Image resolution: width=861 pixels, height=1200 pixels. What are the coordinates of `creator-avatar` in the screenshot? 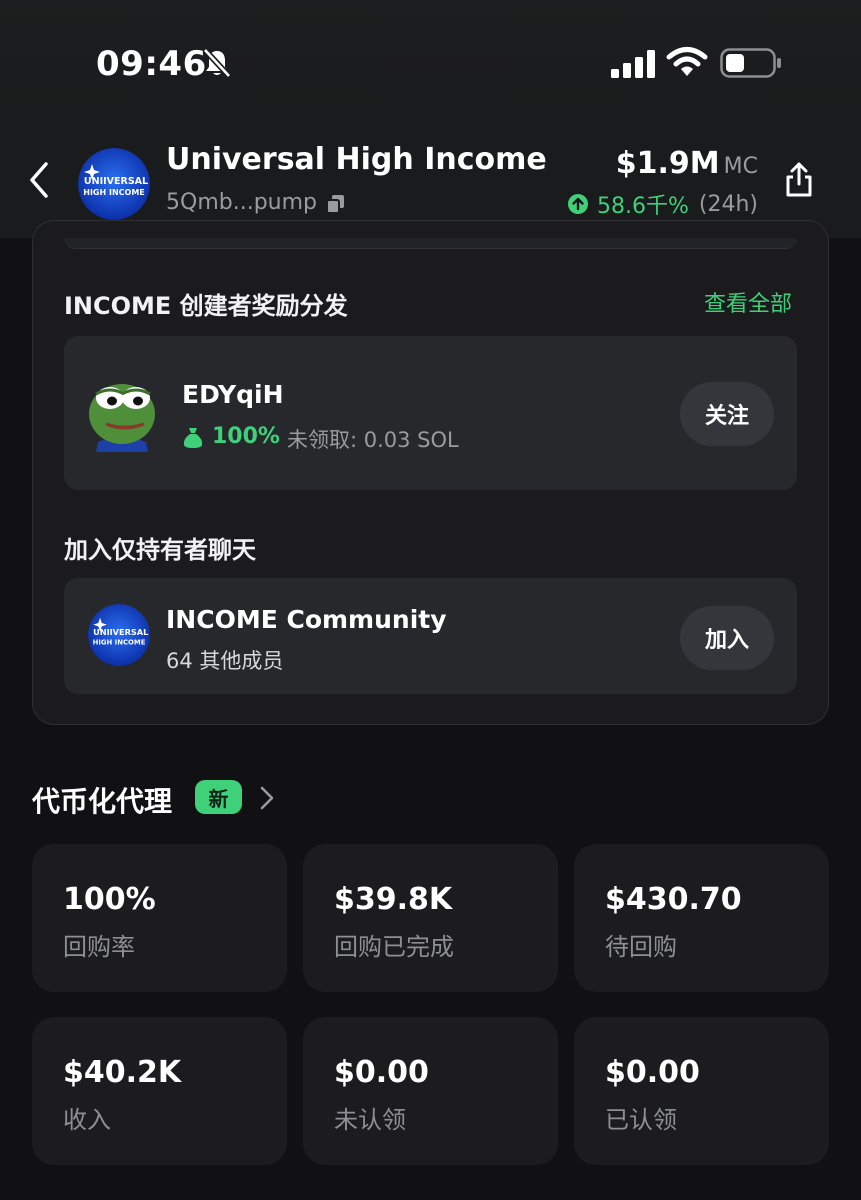 It's located at (122, 418).